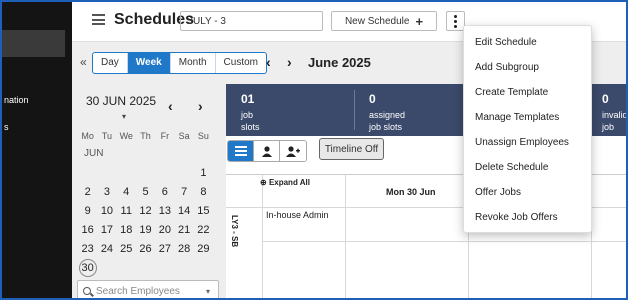 This screenshot has width=628, height=300. I want to click on calendar-day-number: 3, so click(106, 191).